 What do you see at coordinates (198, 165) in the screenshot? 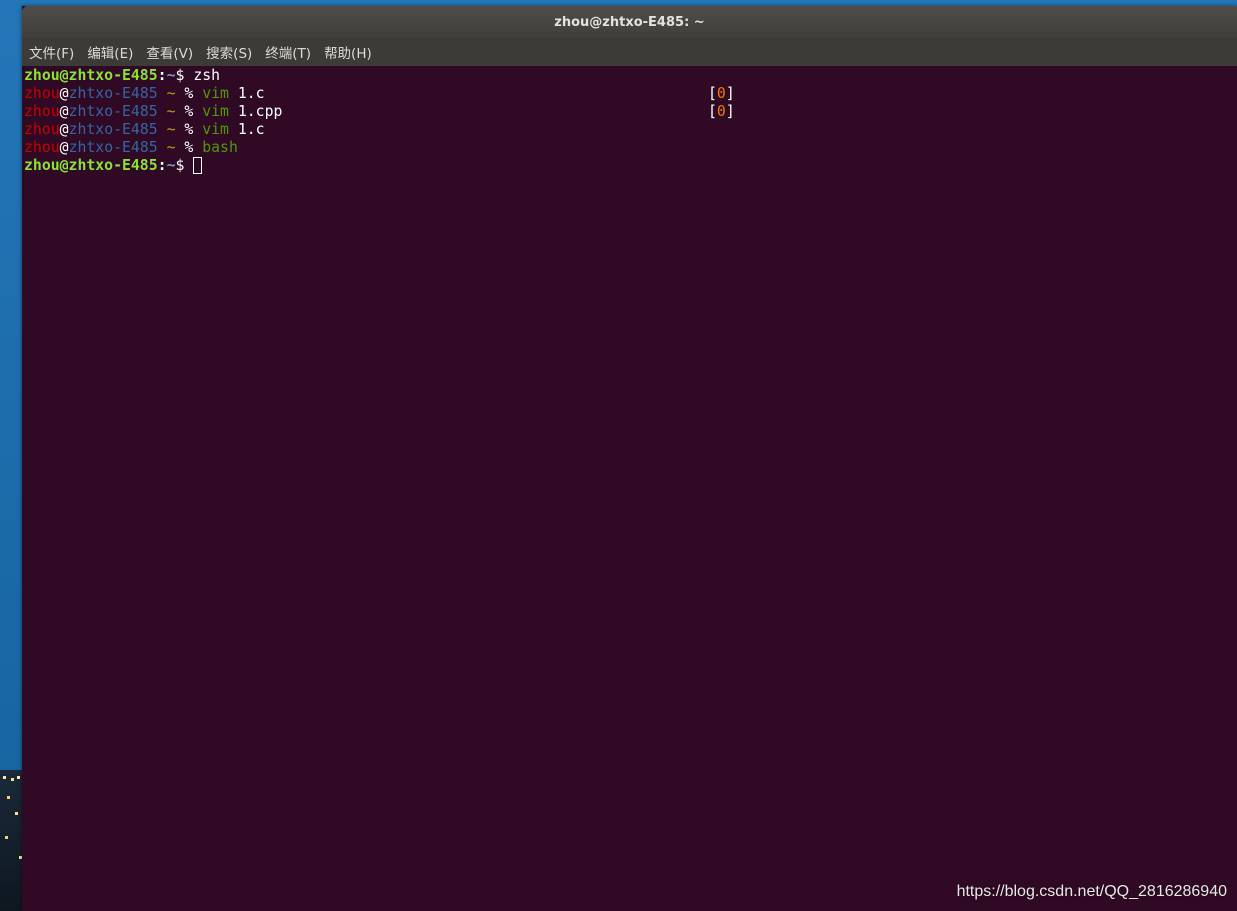
I see `text-cursor` at bounding box center [198, 165].